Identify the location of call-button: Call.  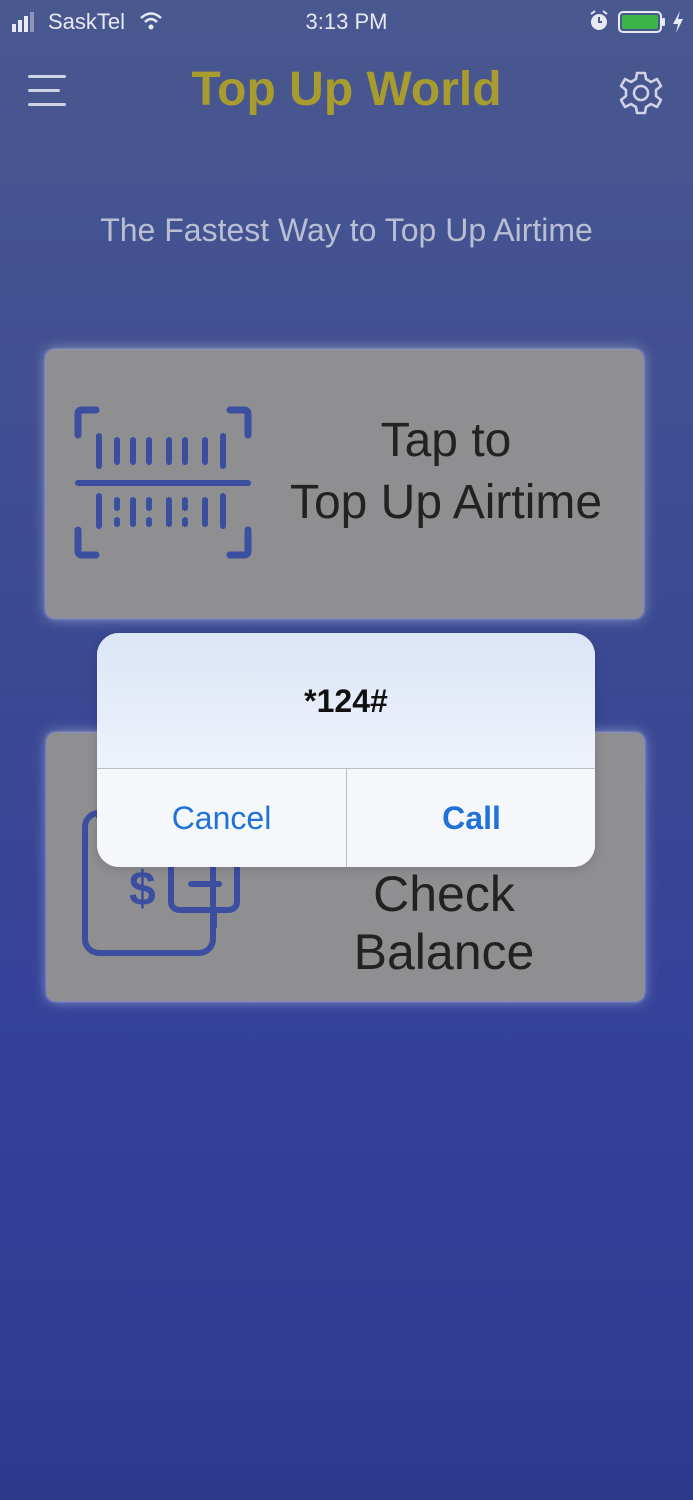
(471, 818).